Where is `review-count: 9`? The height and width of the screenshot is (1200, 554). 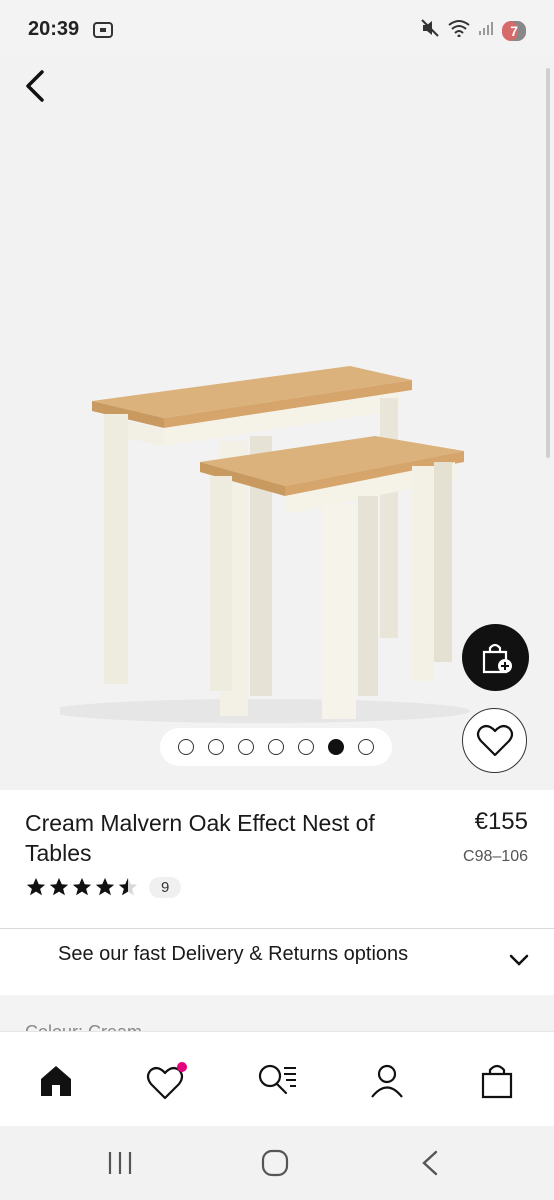
review-count: 9 is located at coordinates (165, 887).